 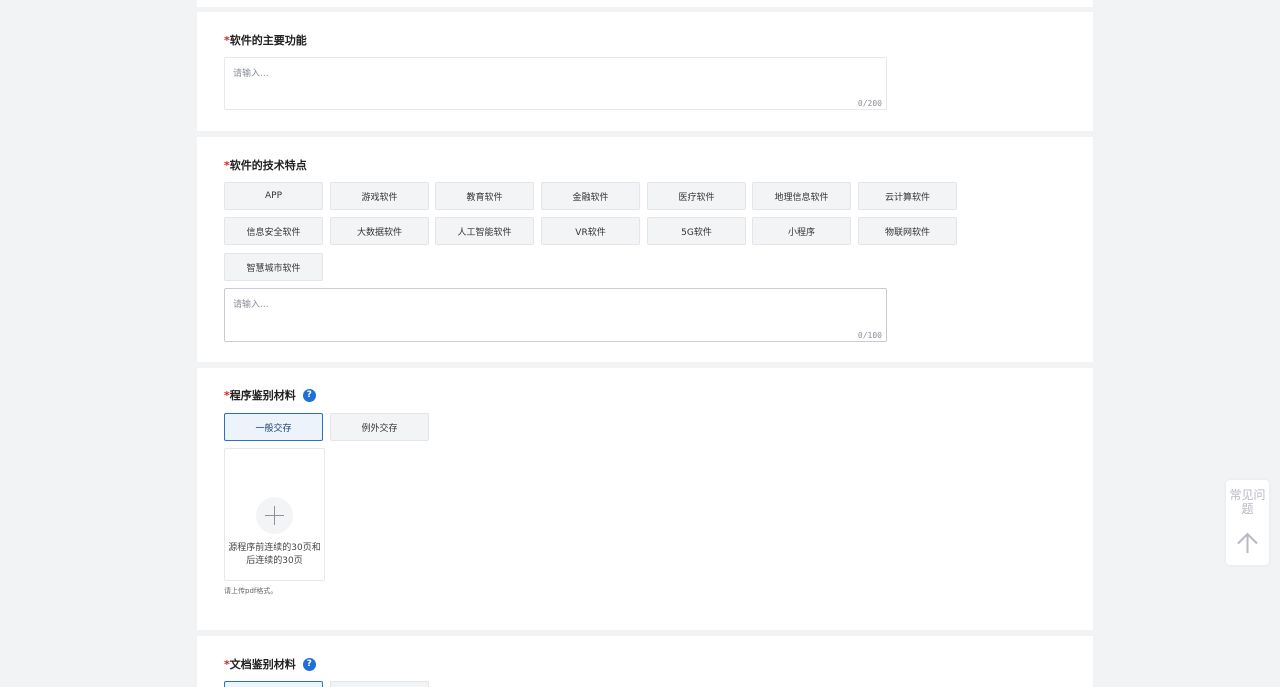 I want to click on previous-section-card, so click(x=645, y=3).